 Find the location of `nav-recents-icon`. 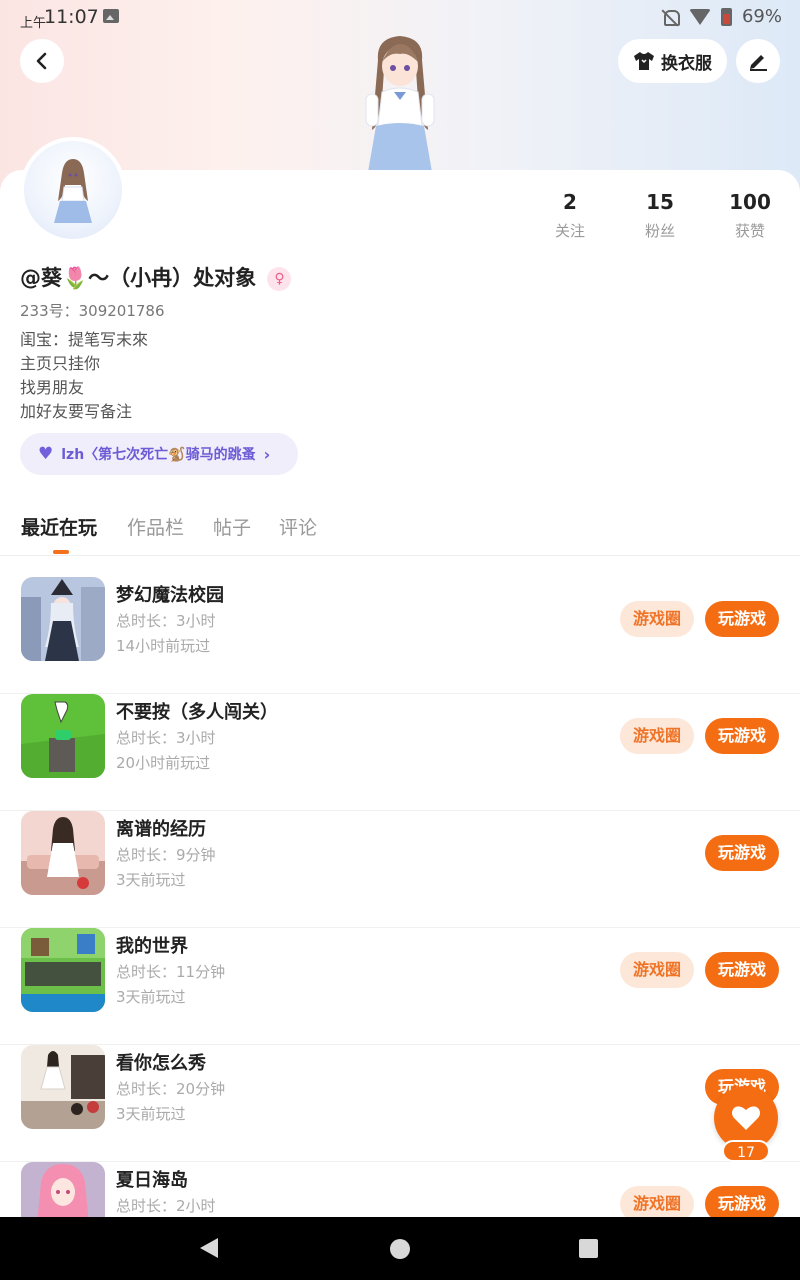

nav-recents-icon is located at coordinates (588, 1248).